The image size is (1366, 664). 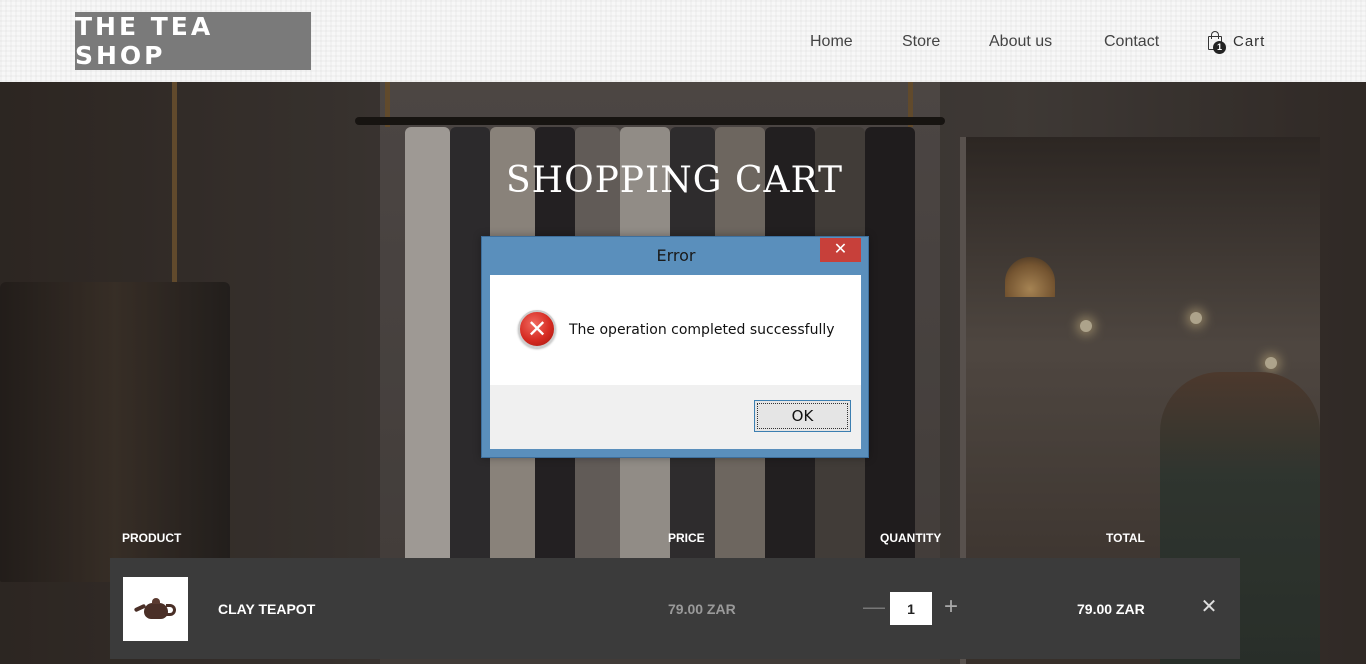 I want to click on product-total: 79.00 ZAR, so click(x=1111, y=609).